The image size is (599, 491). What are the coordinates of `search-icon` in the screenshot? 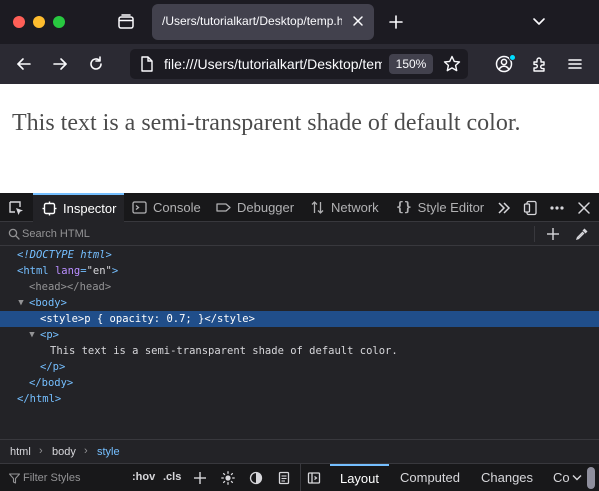 It's located at (14, 234).